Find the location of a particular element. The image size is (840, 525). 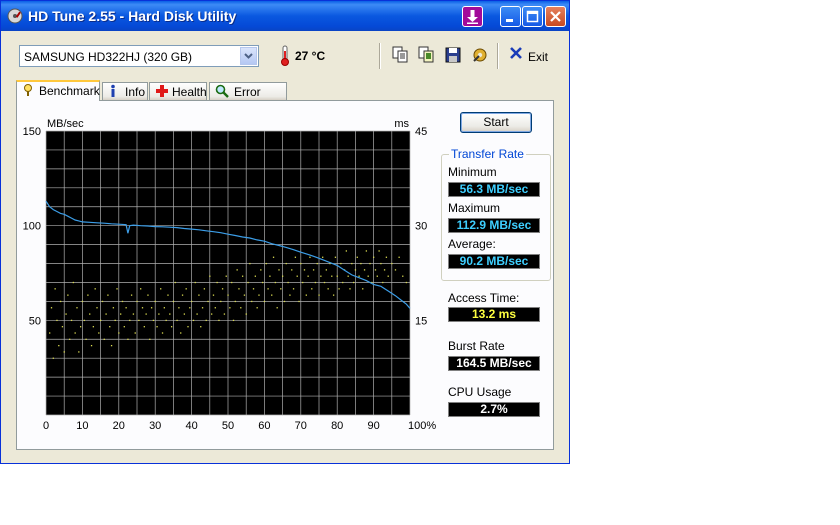

maximum-value: 112.9 MB/sec is located at coordinates (494, 225).